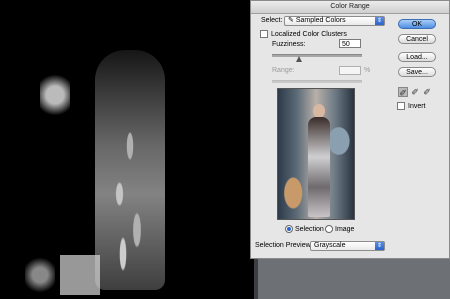 This screenshot has width=450, height=299. Describe the element at coordinates (427, 92) in the screenshot. I see `eyedropper-minus-icon: ✐` at that location.